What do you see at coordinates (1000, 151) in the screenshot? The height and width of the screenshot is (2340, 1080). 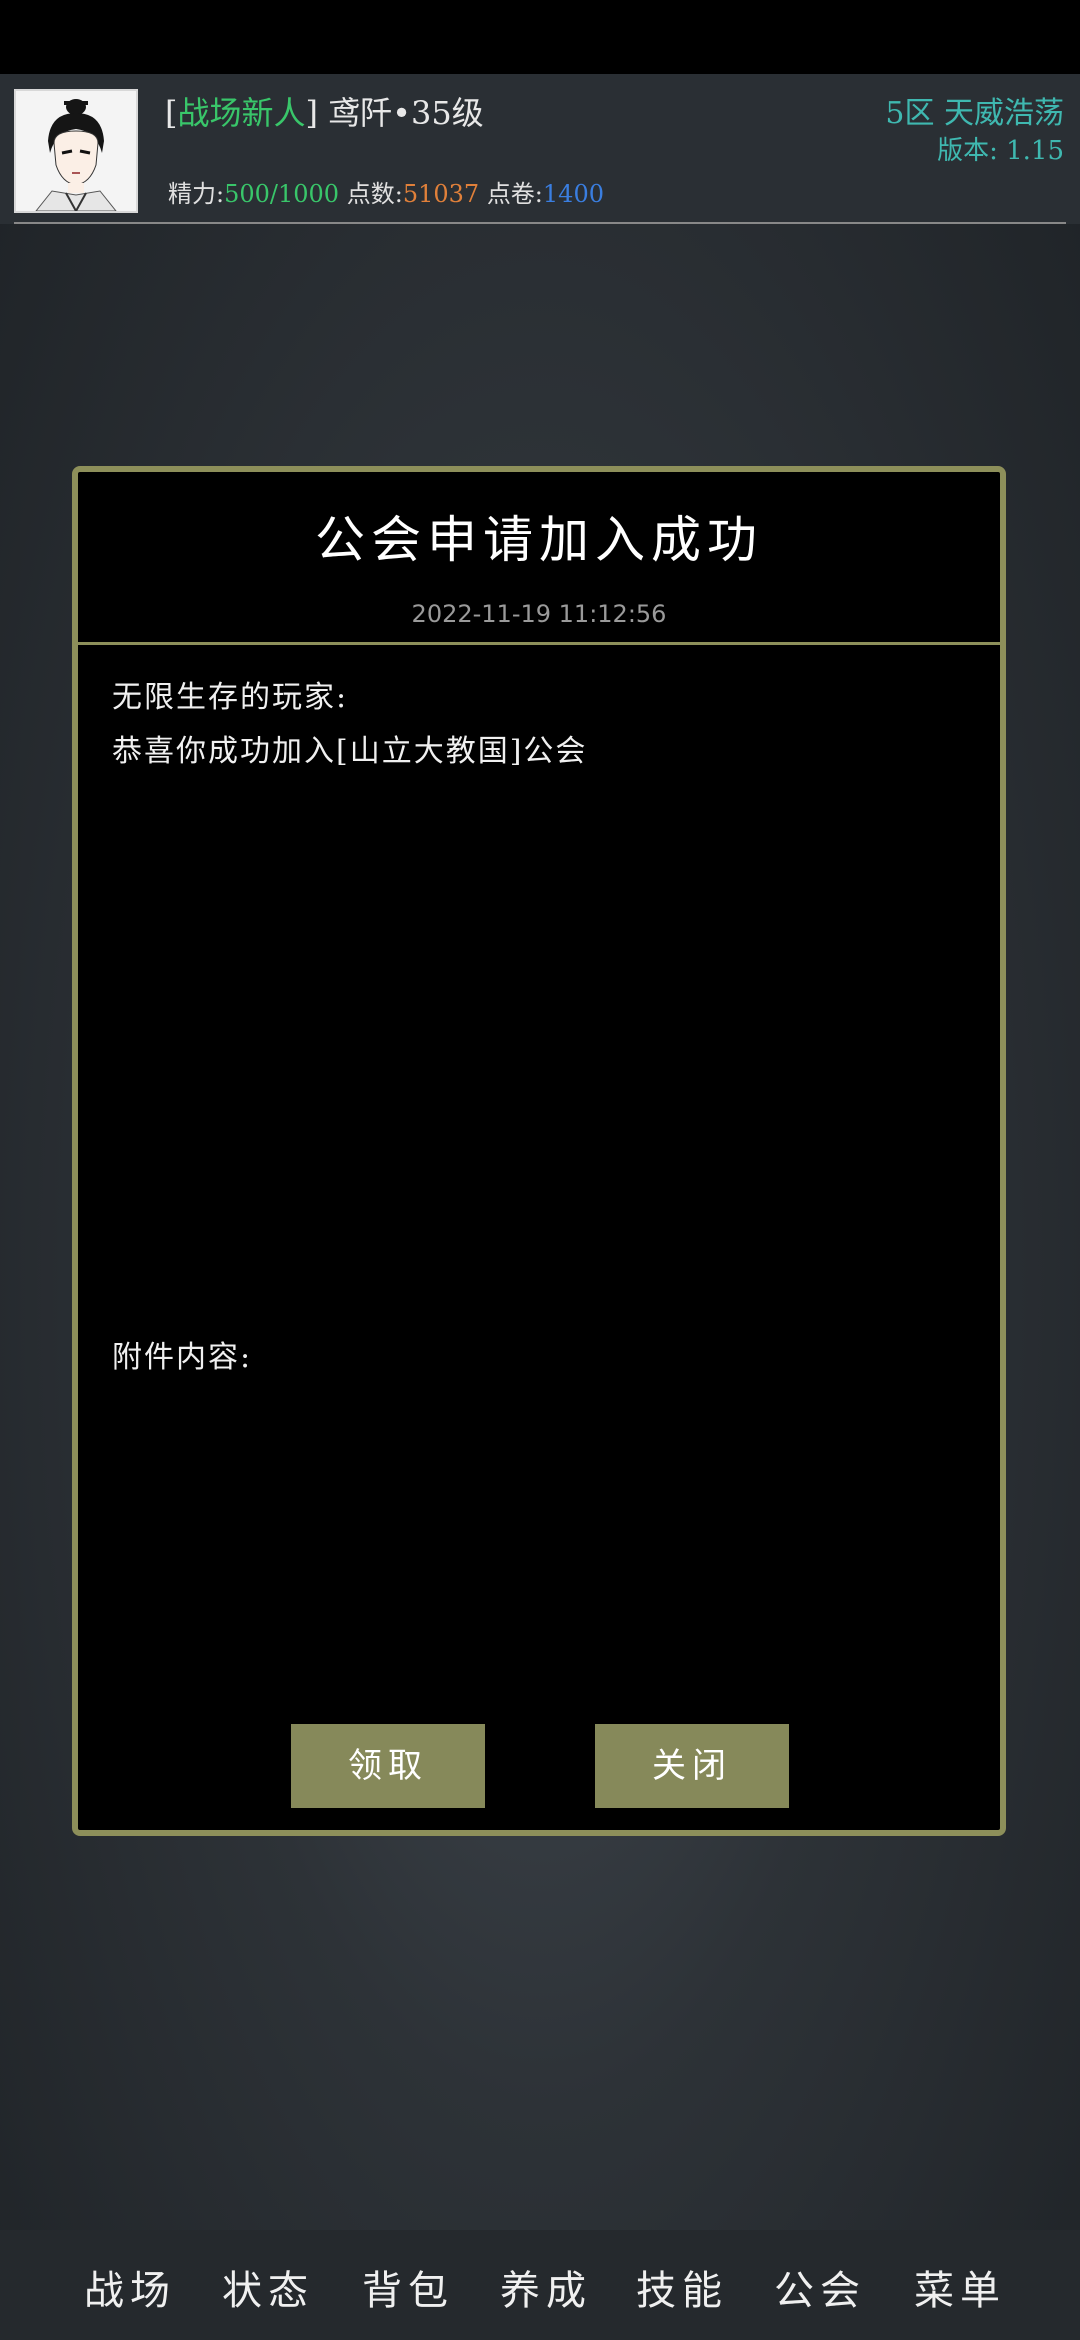 I see `version-label: 版本: 1.15` at bounding box center [1000, 151].